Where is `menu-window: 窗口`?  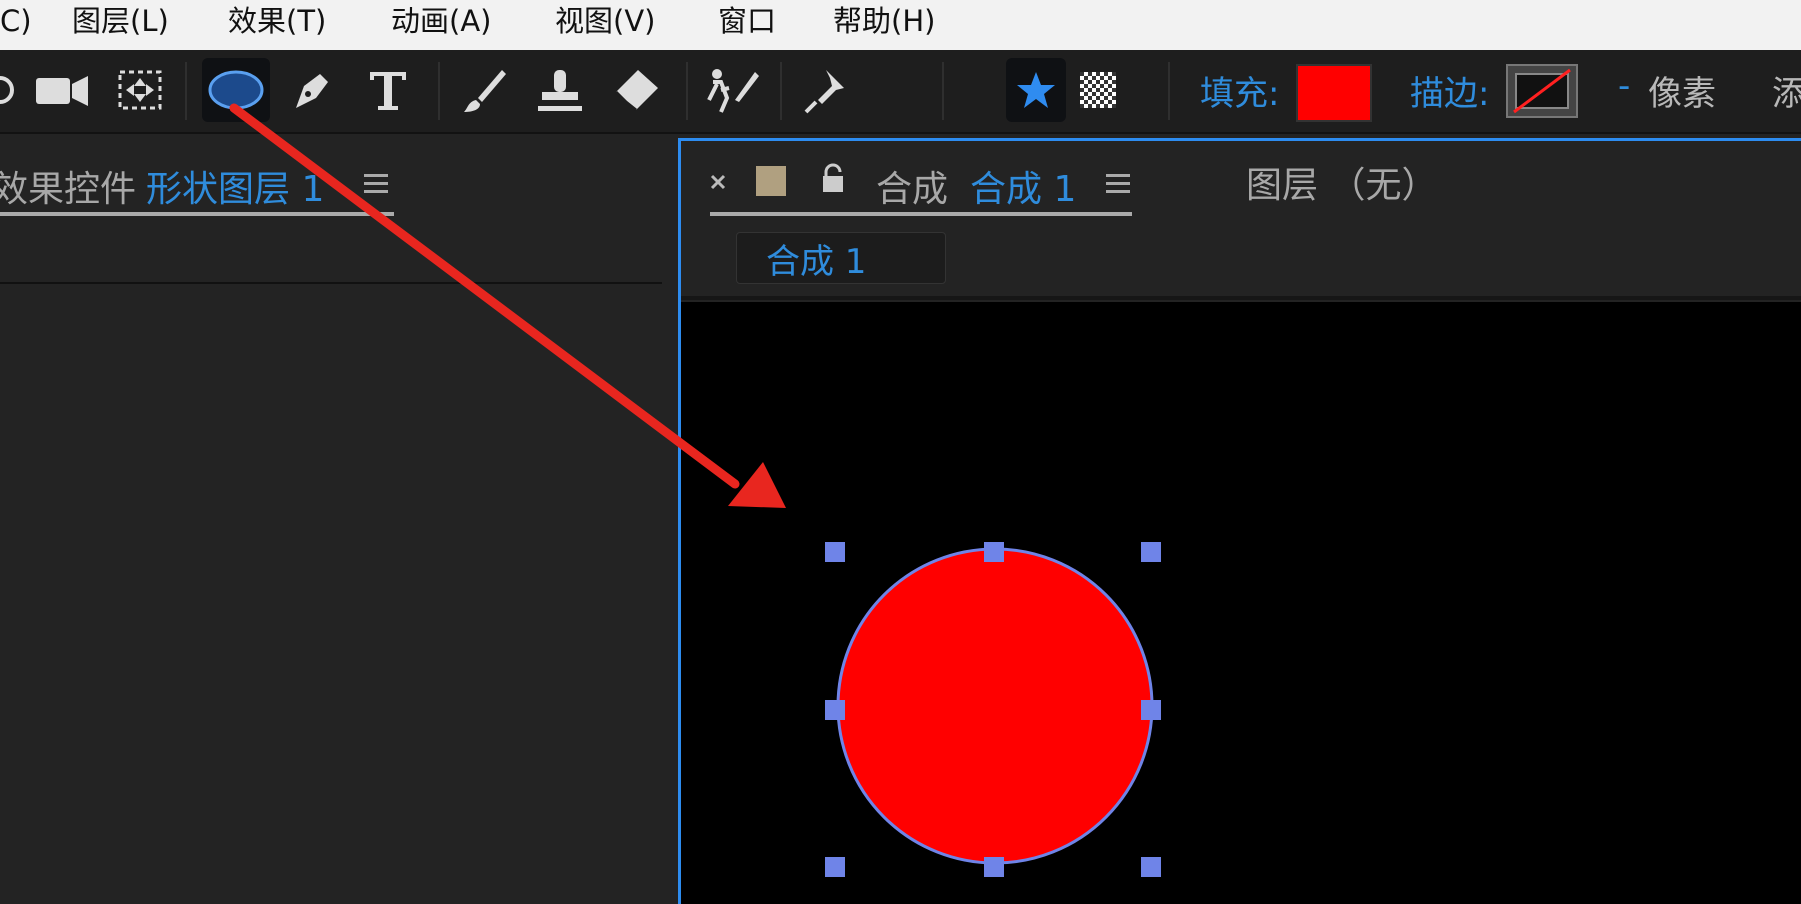 menu-window: 窗口 is located at coordinates (747, 22).